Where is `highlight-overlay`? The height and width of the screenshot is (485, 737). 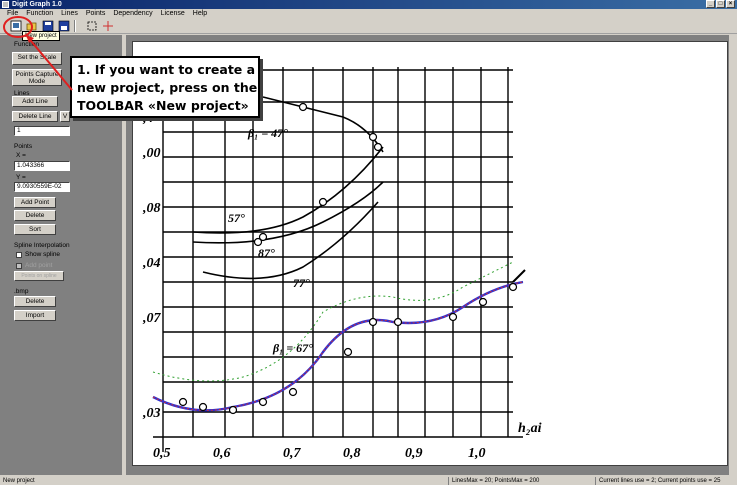 highlight-overlay is located at coordinates (38, 53).